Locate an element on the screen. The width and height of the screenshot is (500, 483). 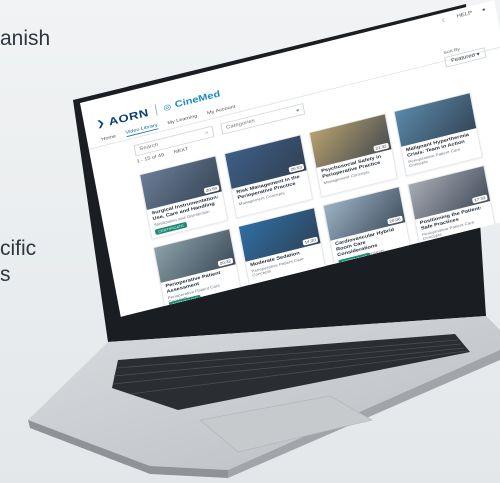
keyboard is located at coordinates (291, 372).